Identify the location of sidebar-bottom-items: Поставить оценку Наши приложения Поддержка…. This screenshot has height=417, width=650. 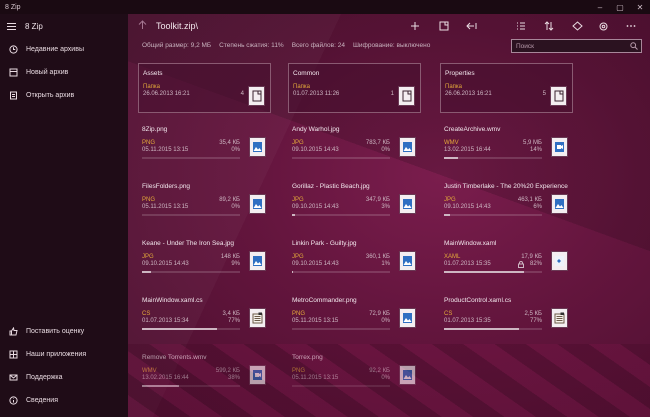
(64, 366).